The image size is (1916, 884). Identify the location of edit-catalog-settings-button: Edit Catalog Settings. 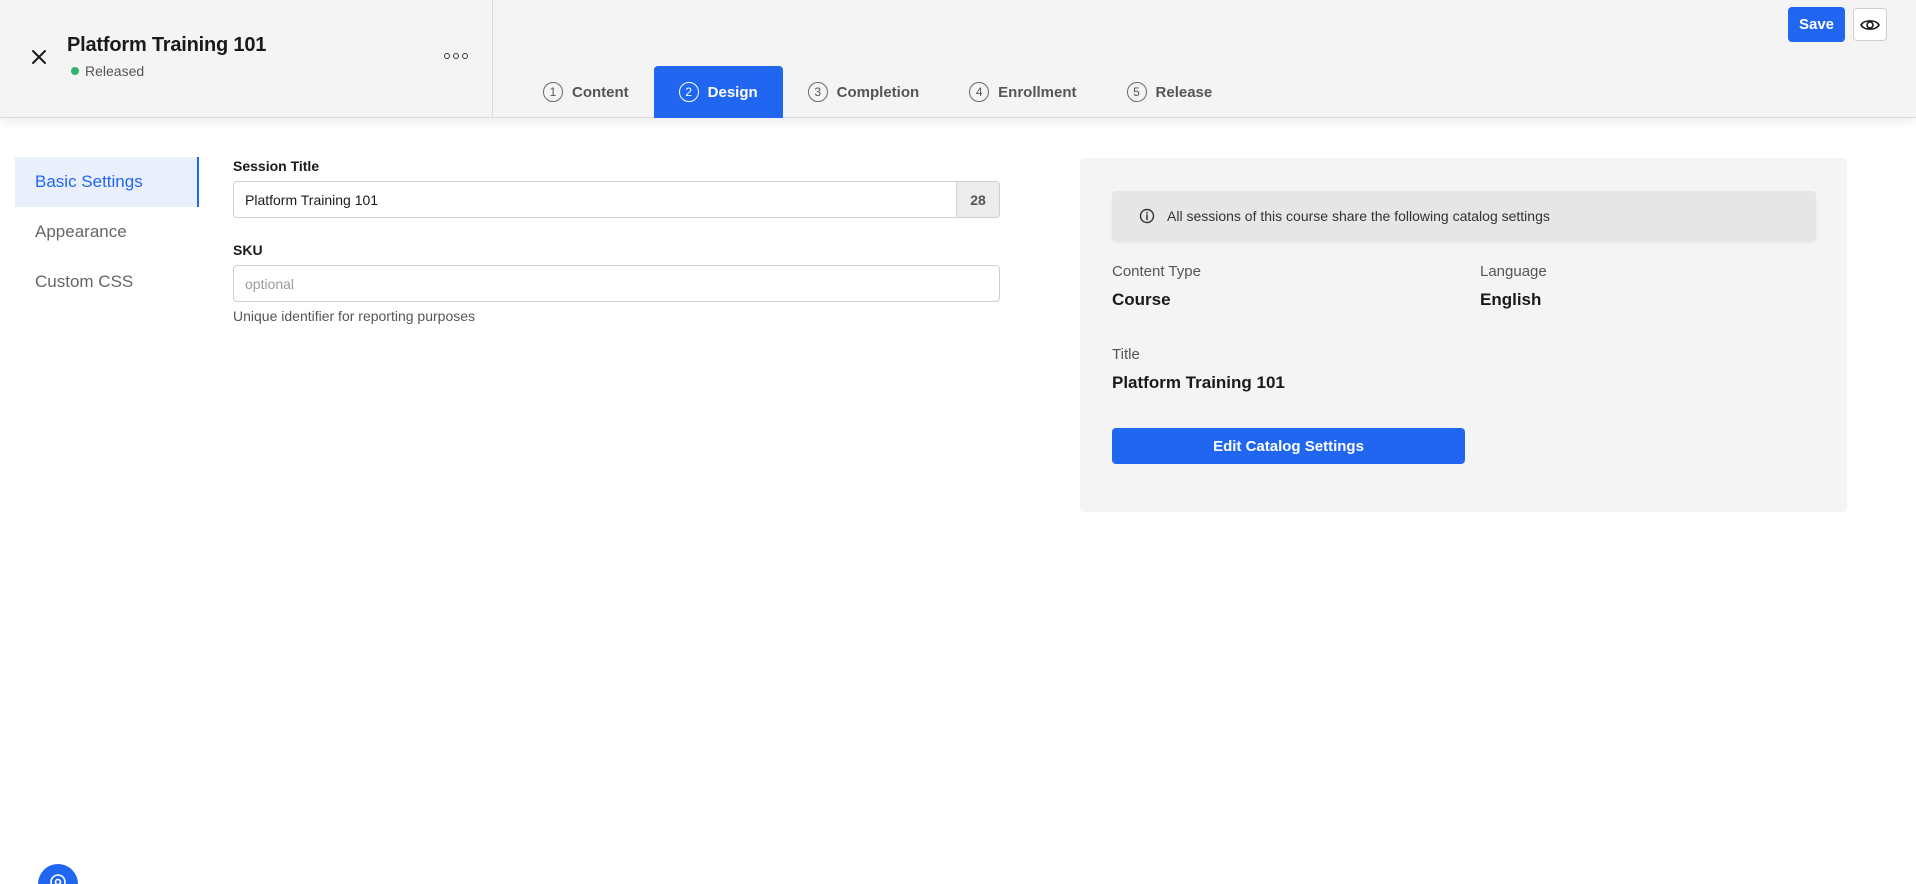
(1288, 446).